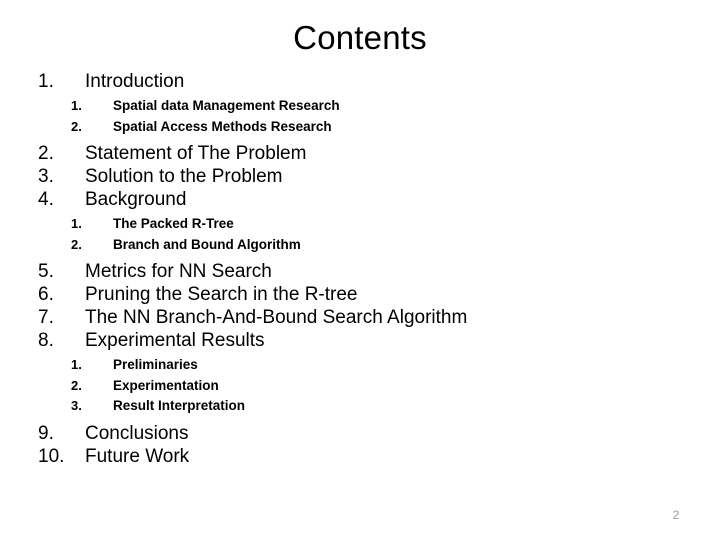 The width and height of the screenshot is (720, 540). Describe the element at coordinates (46, 317) in the screenshot. I see `toc-entry-number: 7.` at that location.